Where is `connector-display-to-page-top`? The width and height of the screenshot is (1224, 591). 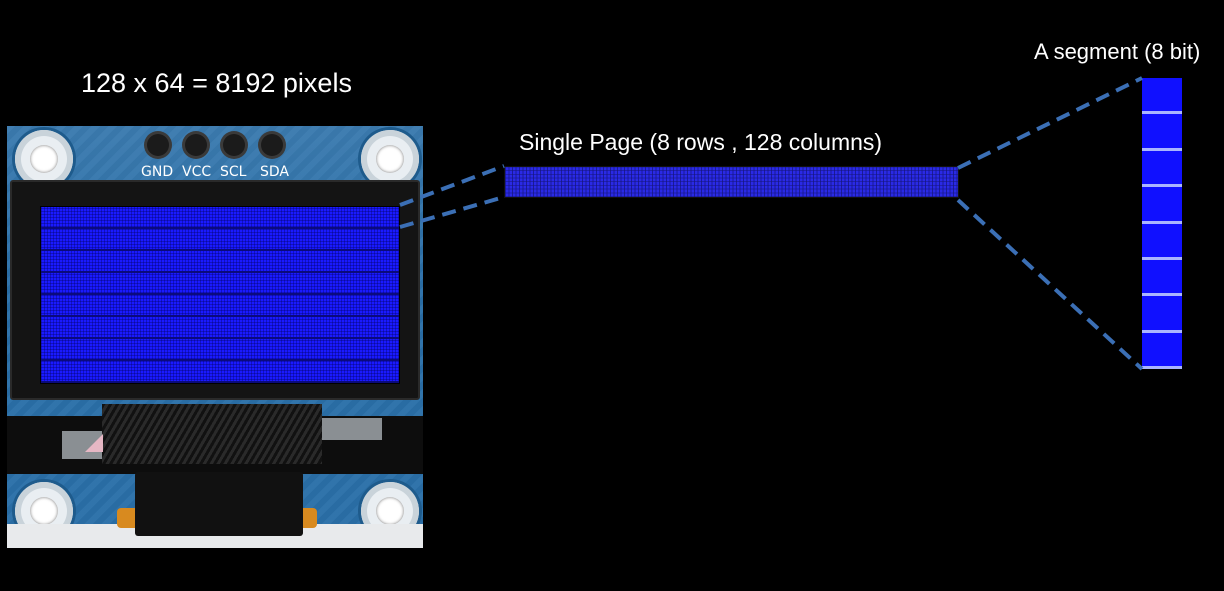 connector-display-to-page-top is located at coordinates (452, 185).